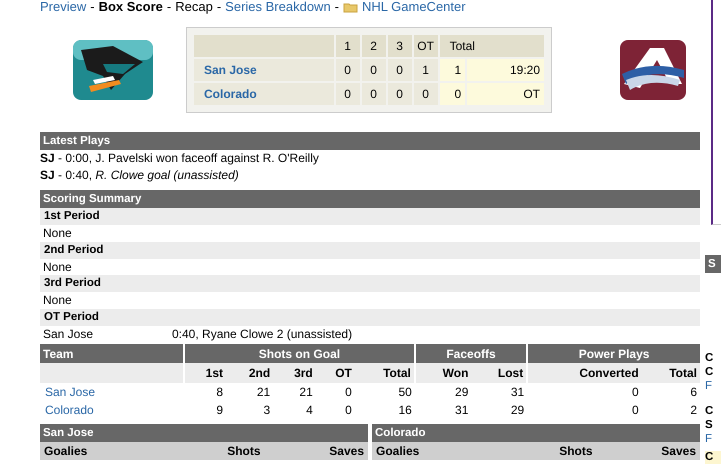  I want to click on section-header: San Jose, so click(204, 433).